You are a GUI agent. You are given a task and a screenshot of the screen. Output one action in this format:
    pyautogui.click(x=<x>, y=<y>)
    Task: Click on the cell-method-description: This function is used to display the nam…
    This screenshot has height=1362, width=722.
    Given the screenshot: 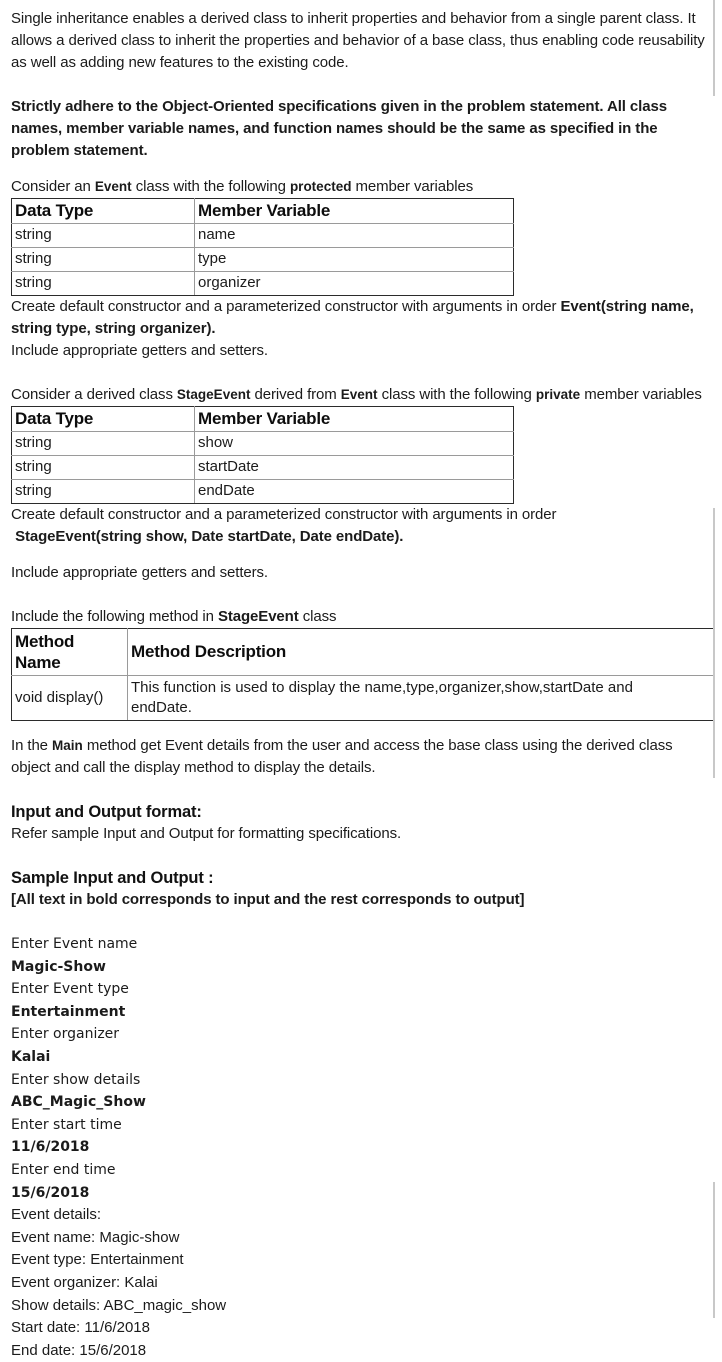 What is the action you would take?
    pyautogui.click(x=420, y=698)
    